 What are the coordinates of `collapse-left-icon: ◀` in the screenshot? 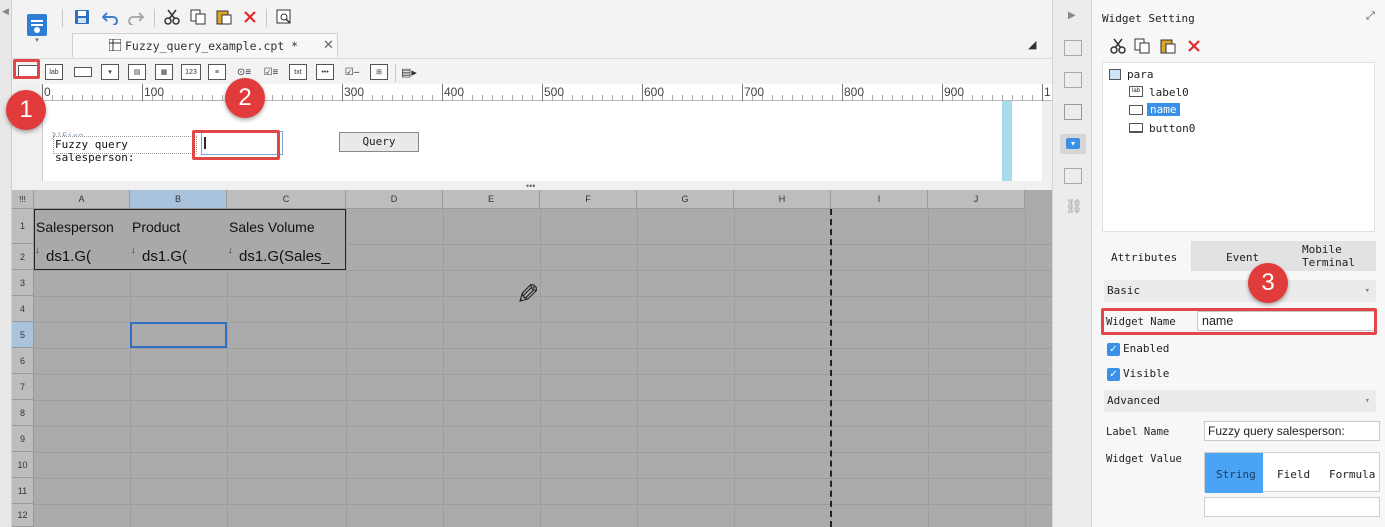 It's located at (5, 11).